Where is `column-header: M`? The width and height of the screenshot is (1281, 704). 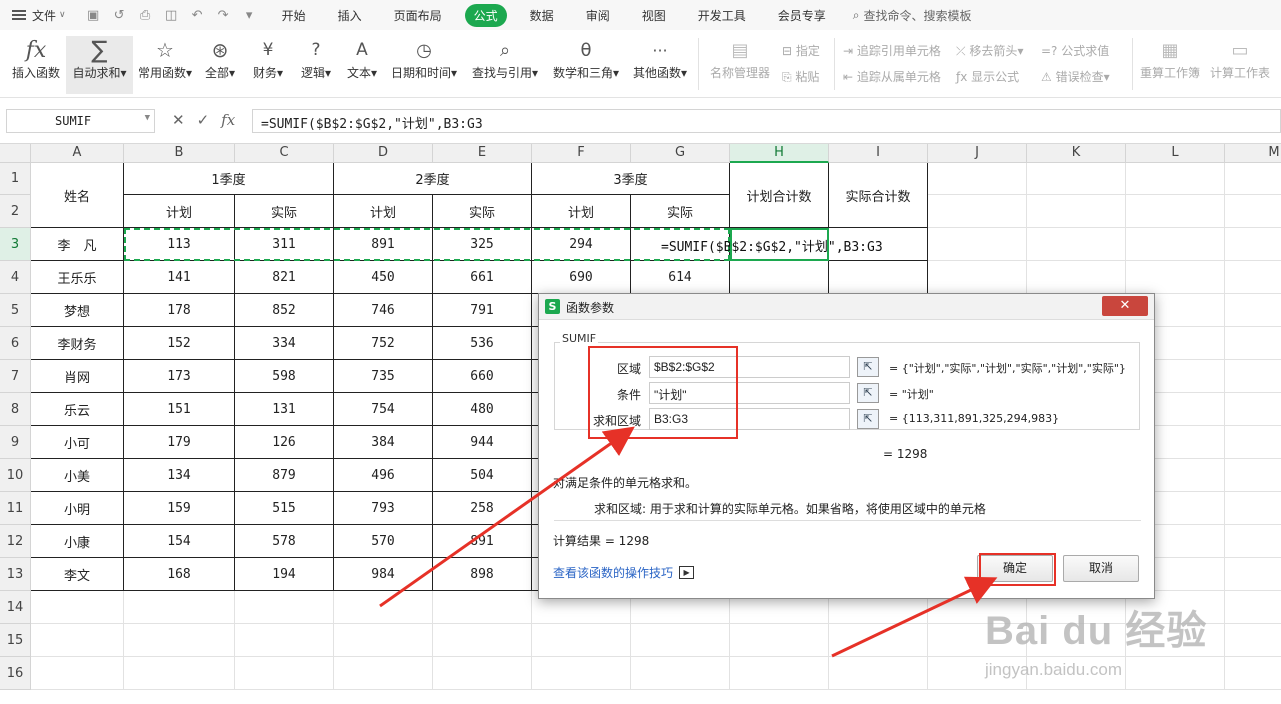 column-header: M is located at coordinates (1253, 153).